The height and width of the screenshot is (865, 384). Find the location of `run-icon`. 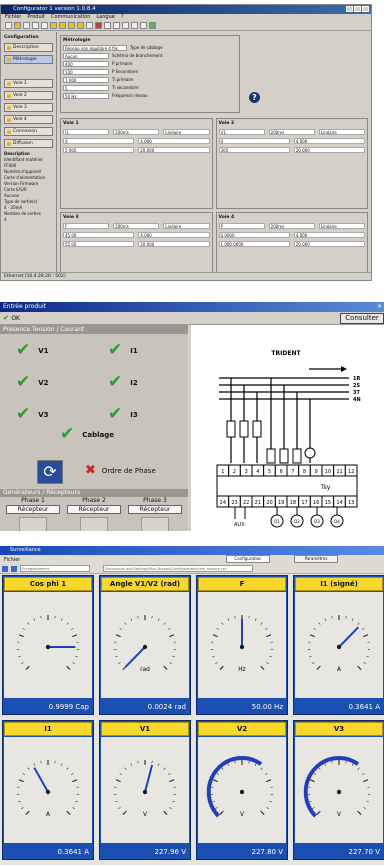

run-icon is located at coordinates (152, 25).